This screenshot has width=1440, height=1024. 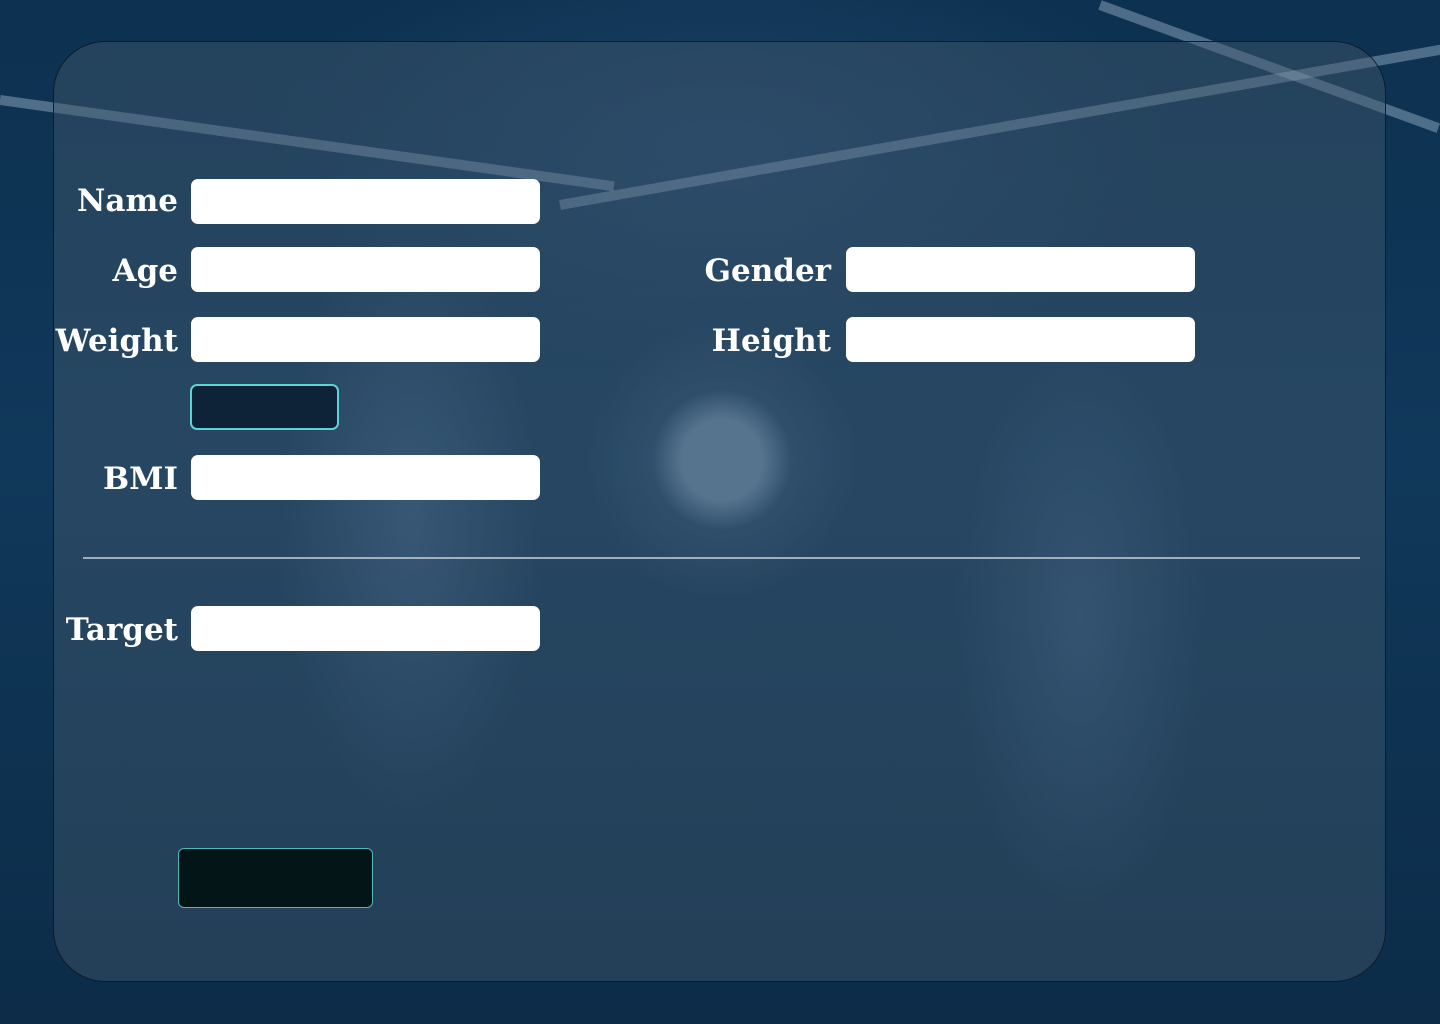 What do you see at coordinates (771, 341) in the screenshot?
I see `height-label: Height` at bounding box center [771, 341].